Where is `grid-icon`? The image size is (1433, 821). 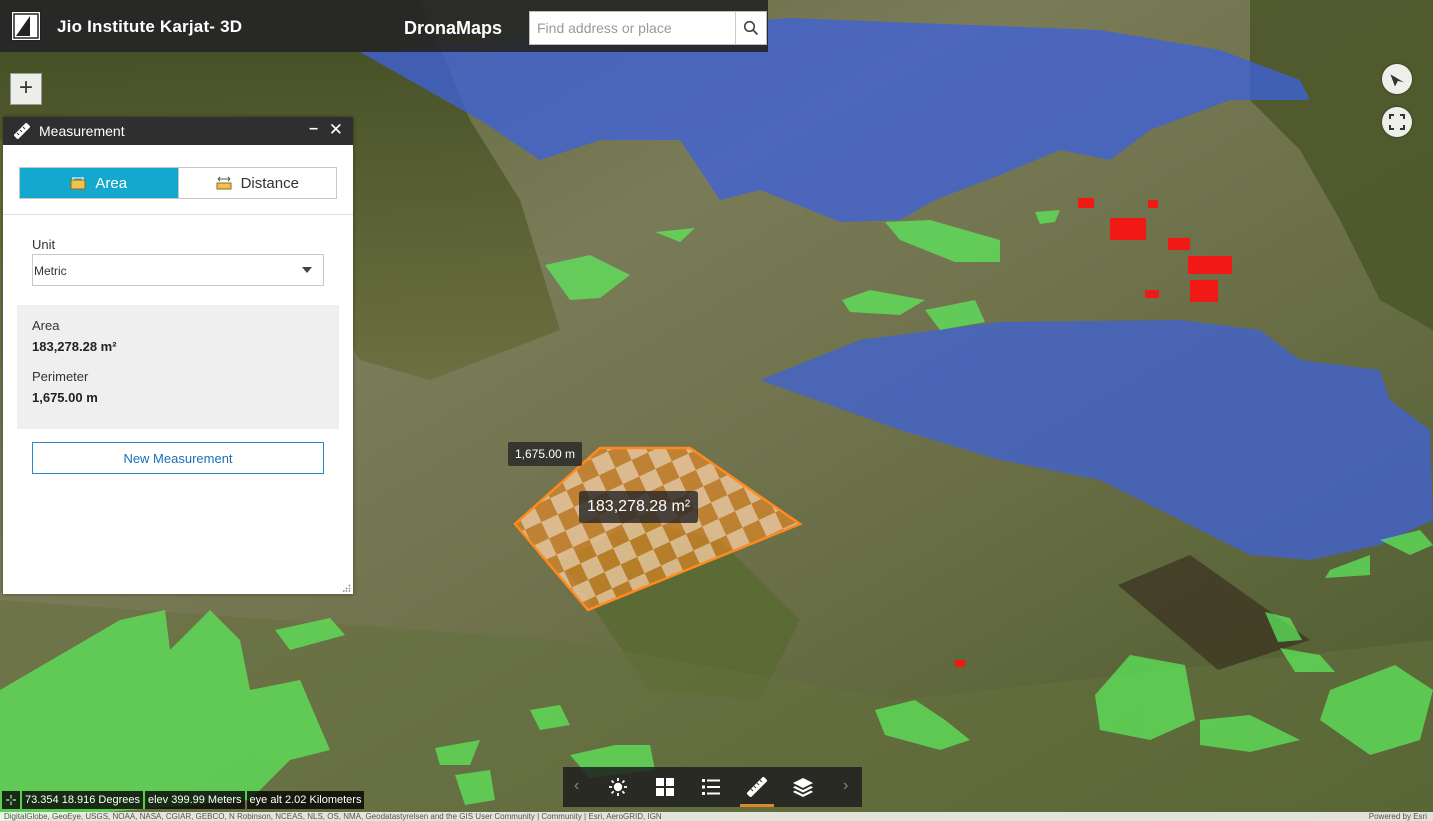
grid-icon is located at coordinates (665, 787).